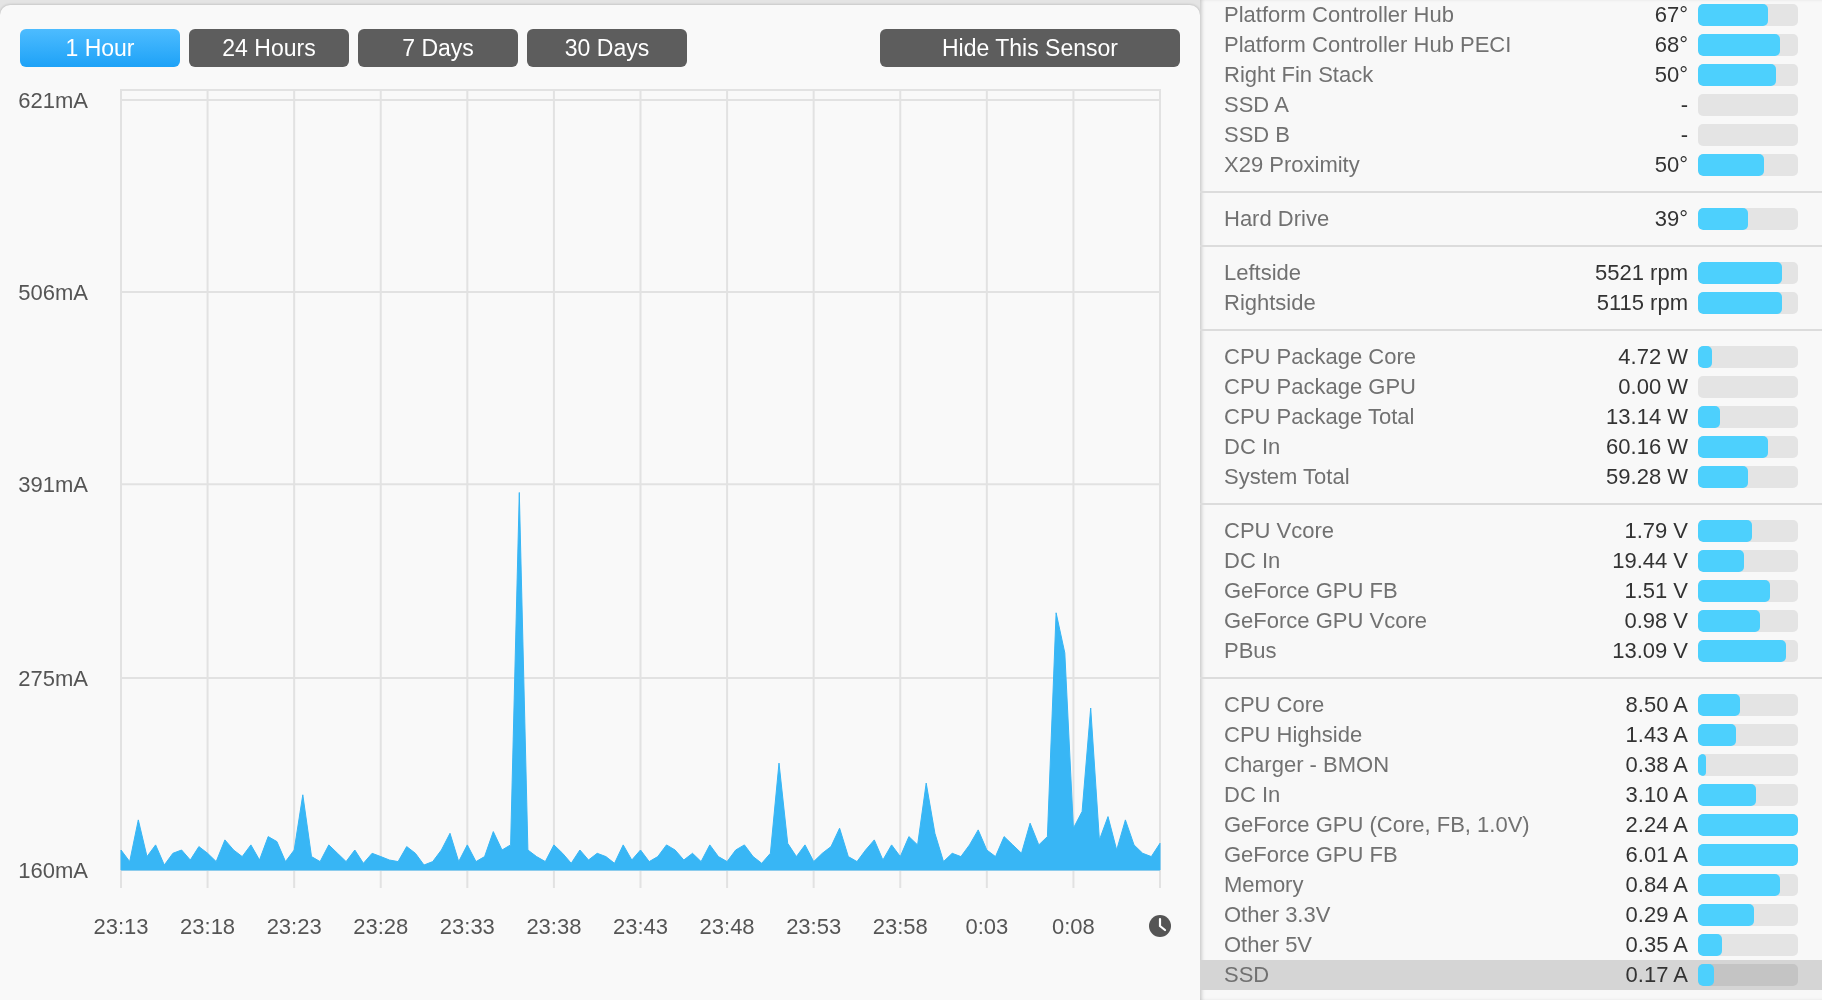  Describe the element at coordinates (1511, 561) in the screenshot. I see `sensor-row: DC In 19.44 V` at that location.